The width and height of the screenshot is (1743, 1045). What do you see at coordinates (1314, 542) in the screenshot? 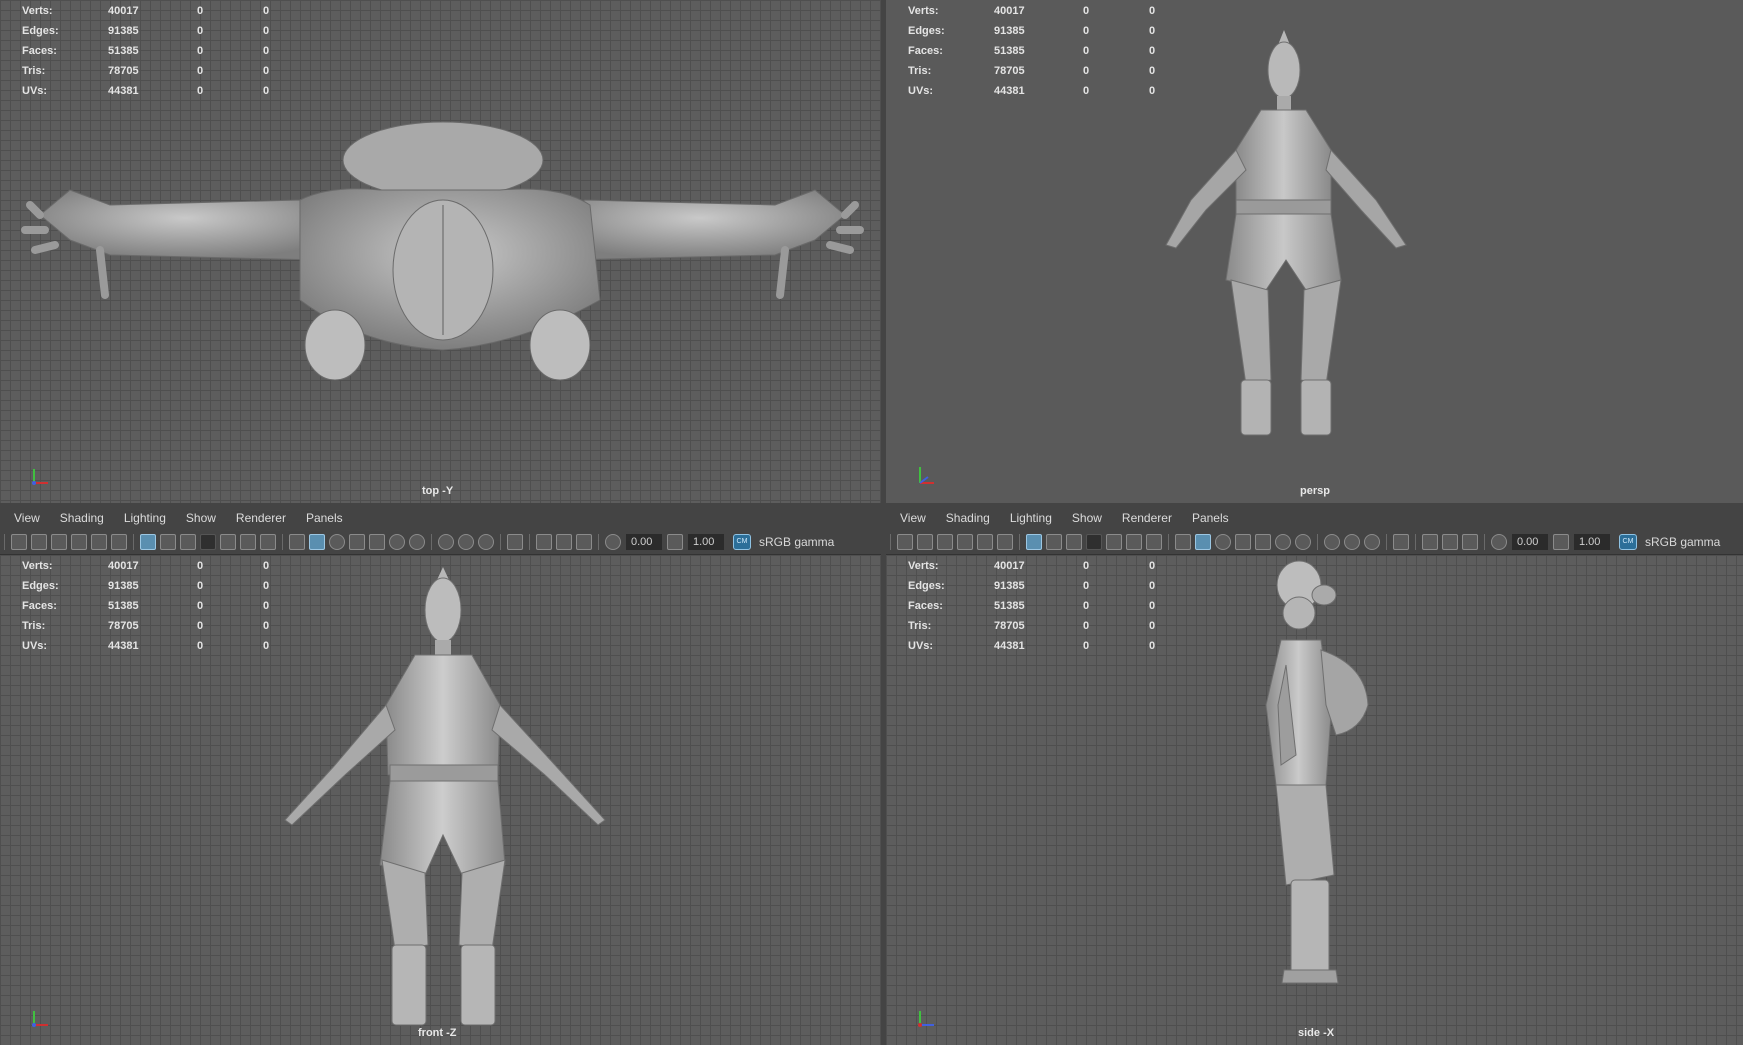
I see `panel-toolbar: 0.00 1.00 CM sRGB gamma` at bounding box center [1314, 542].